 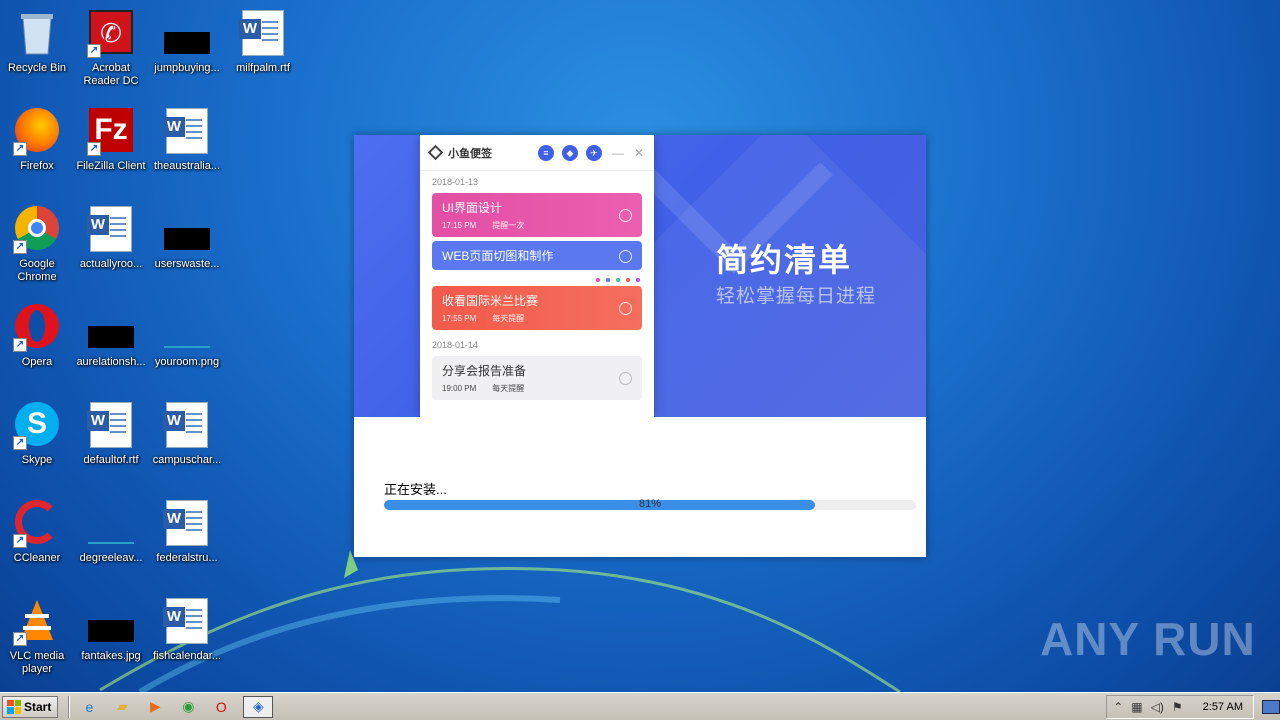 What do you see at coordinates (37, 242) in the screenshot?
I see `desktop-icon: ↗ Google Chrome` at bounding box center [37, 242].